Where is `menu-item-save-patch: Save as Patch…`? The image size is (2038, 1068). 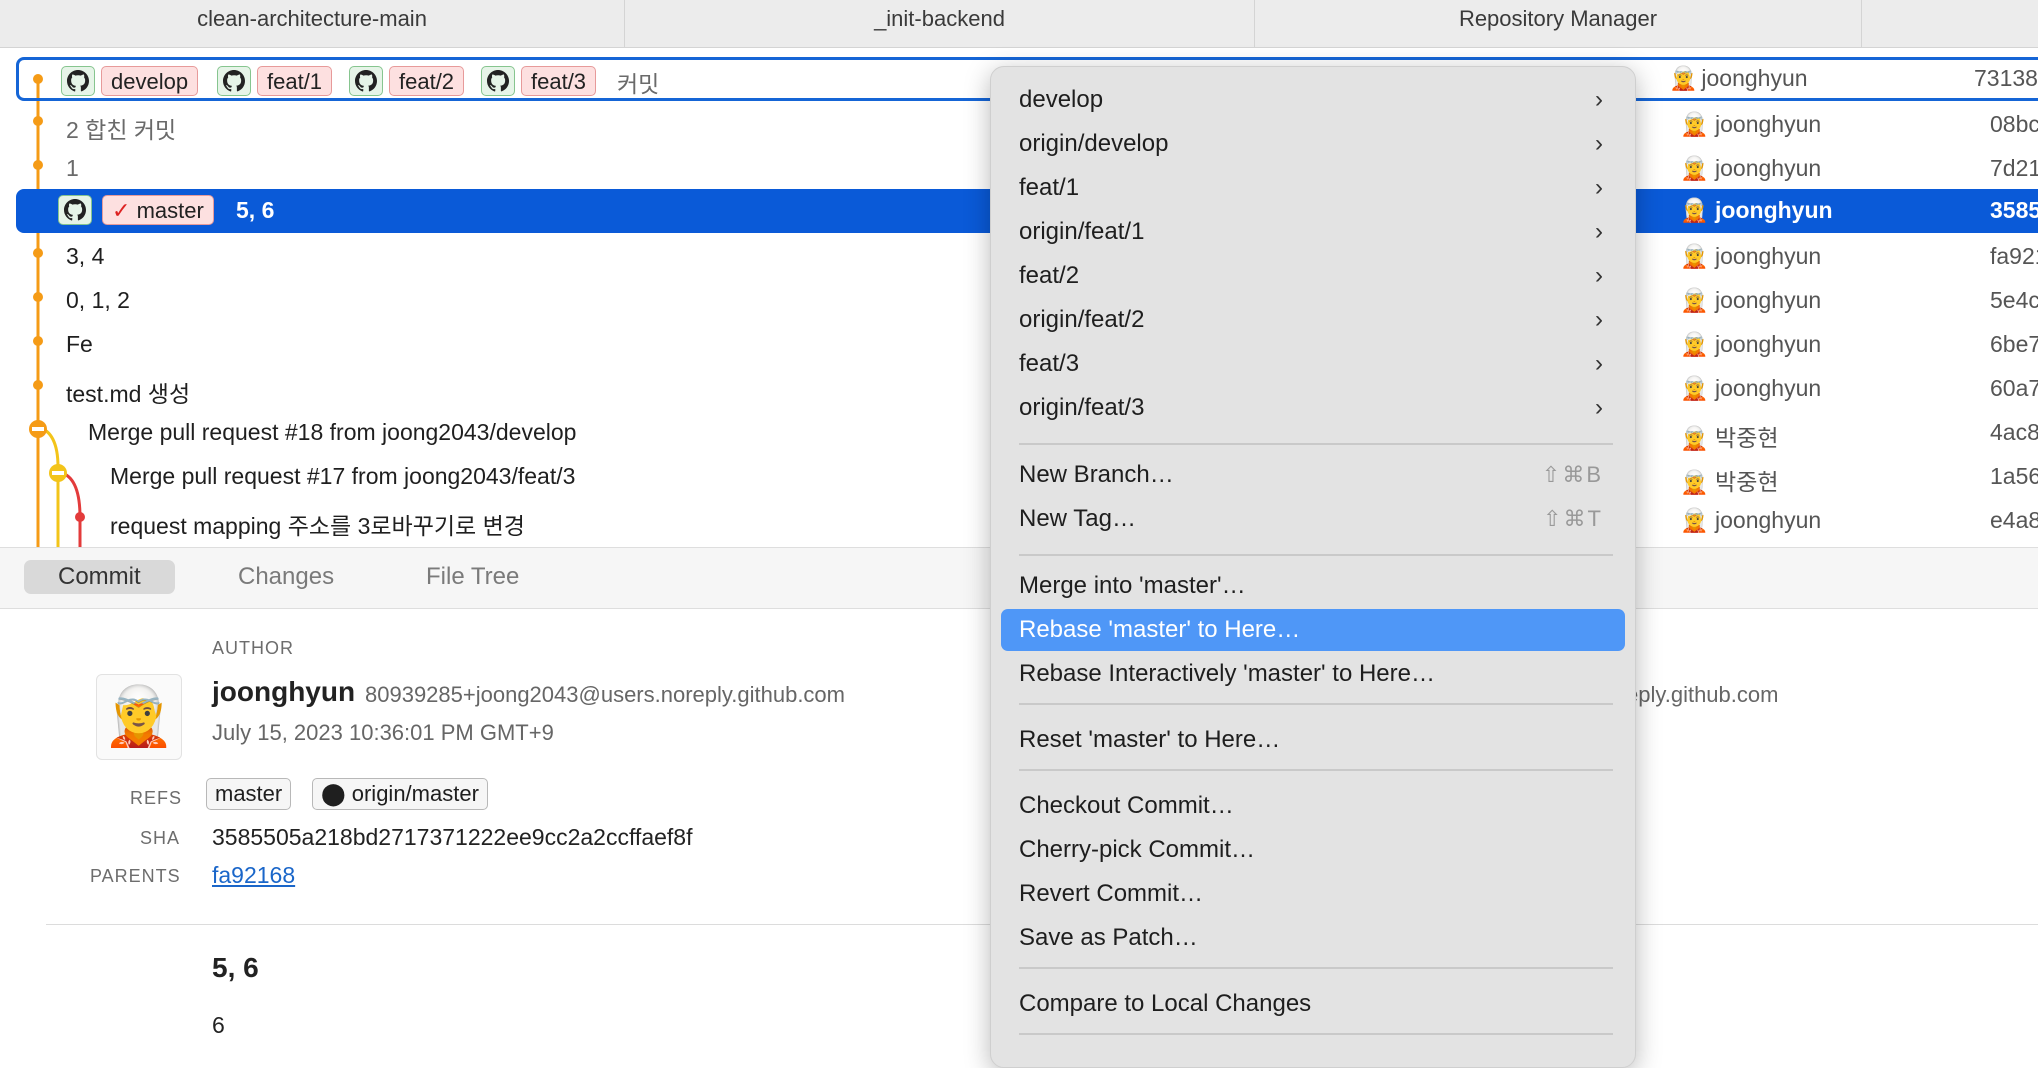 menu-item-save-patch: Save as Patch… is located at coordinates (1313, 938).